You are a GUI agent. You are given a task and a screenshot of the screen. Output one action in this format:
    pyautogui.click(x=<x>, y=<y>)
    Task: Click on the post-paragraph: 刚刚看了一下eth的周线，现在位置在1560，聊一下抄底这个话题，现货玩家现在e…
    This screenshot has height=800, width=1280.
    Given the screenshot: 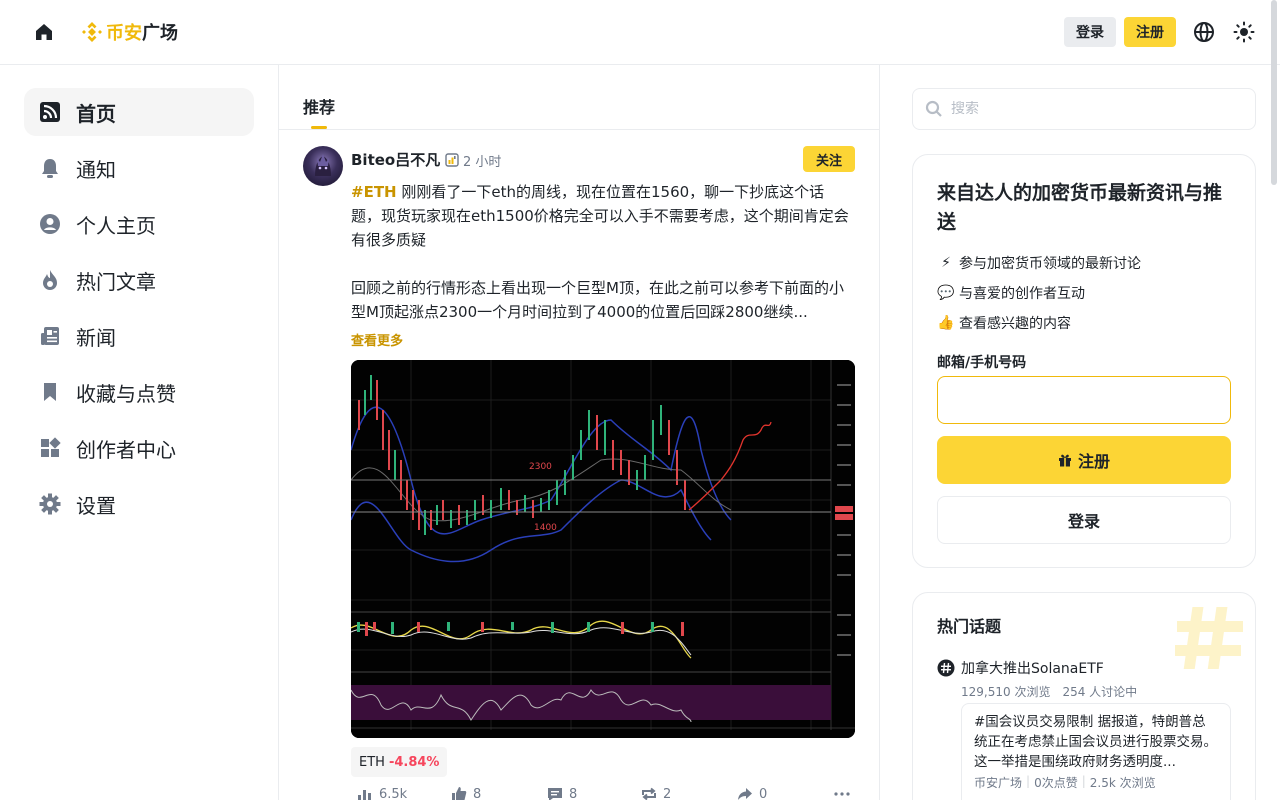 What is the action you would take?
    pyautogui.click(x=600, y=216)
    